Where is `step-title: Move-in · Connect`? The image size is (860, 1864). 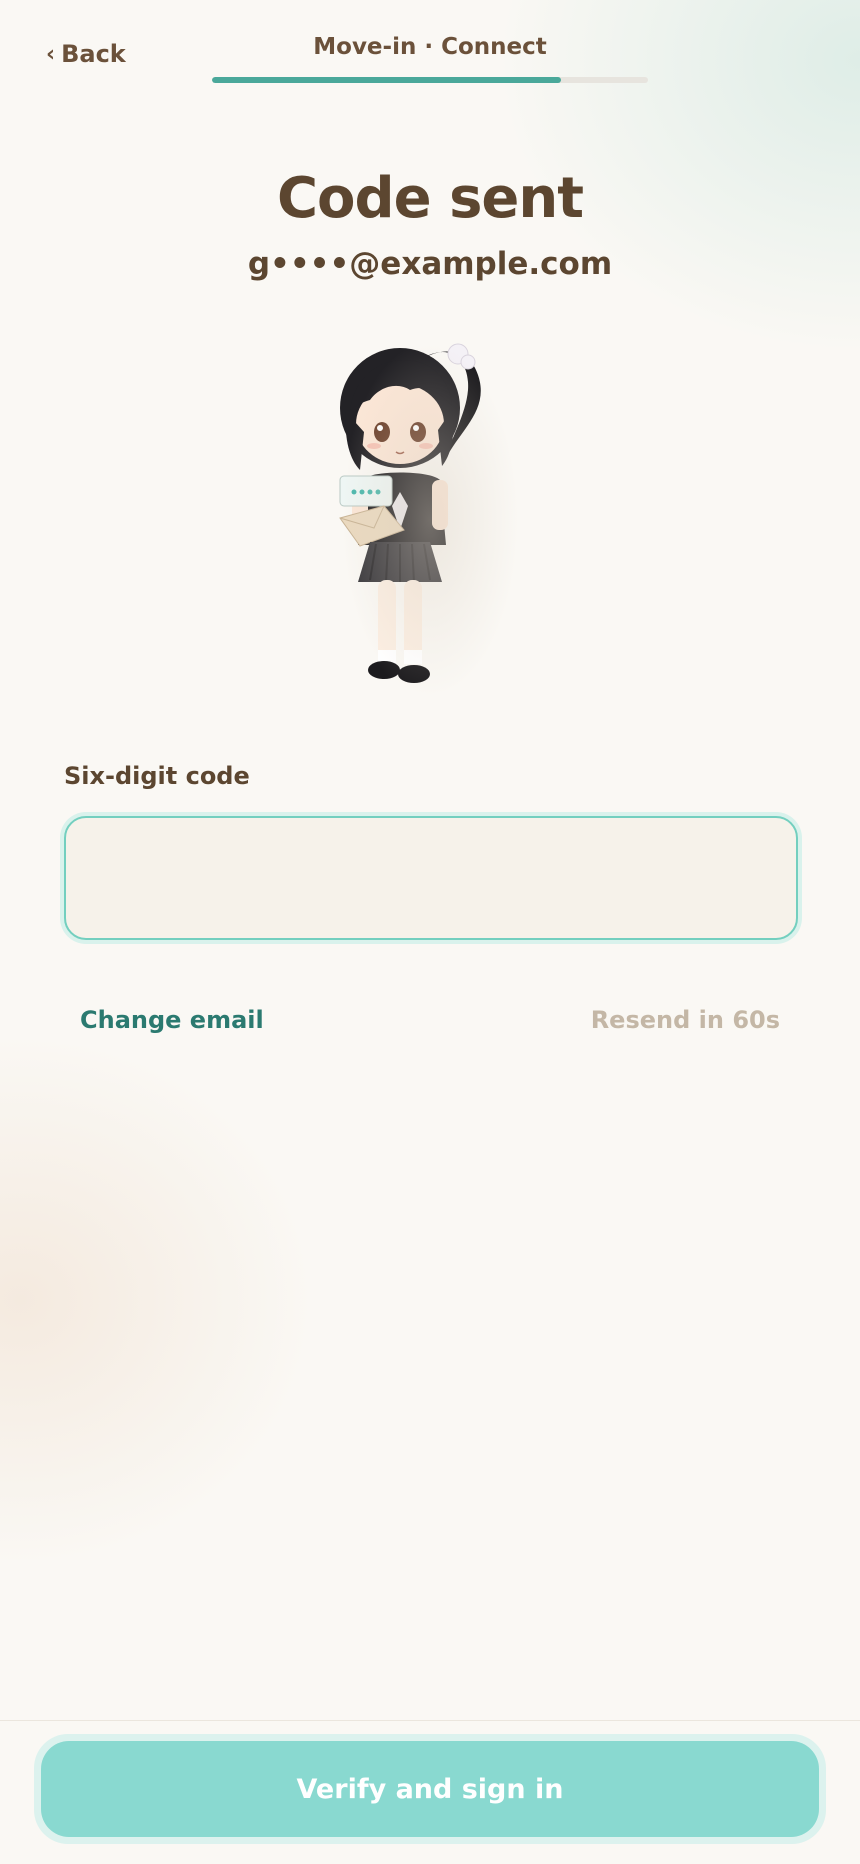 step-title: Move-in · Connect is located at coordinates (430, 47).